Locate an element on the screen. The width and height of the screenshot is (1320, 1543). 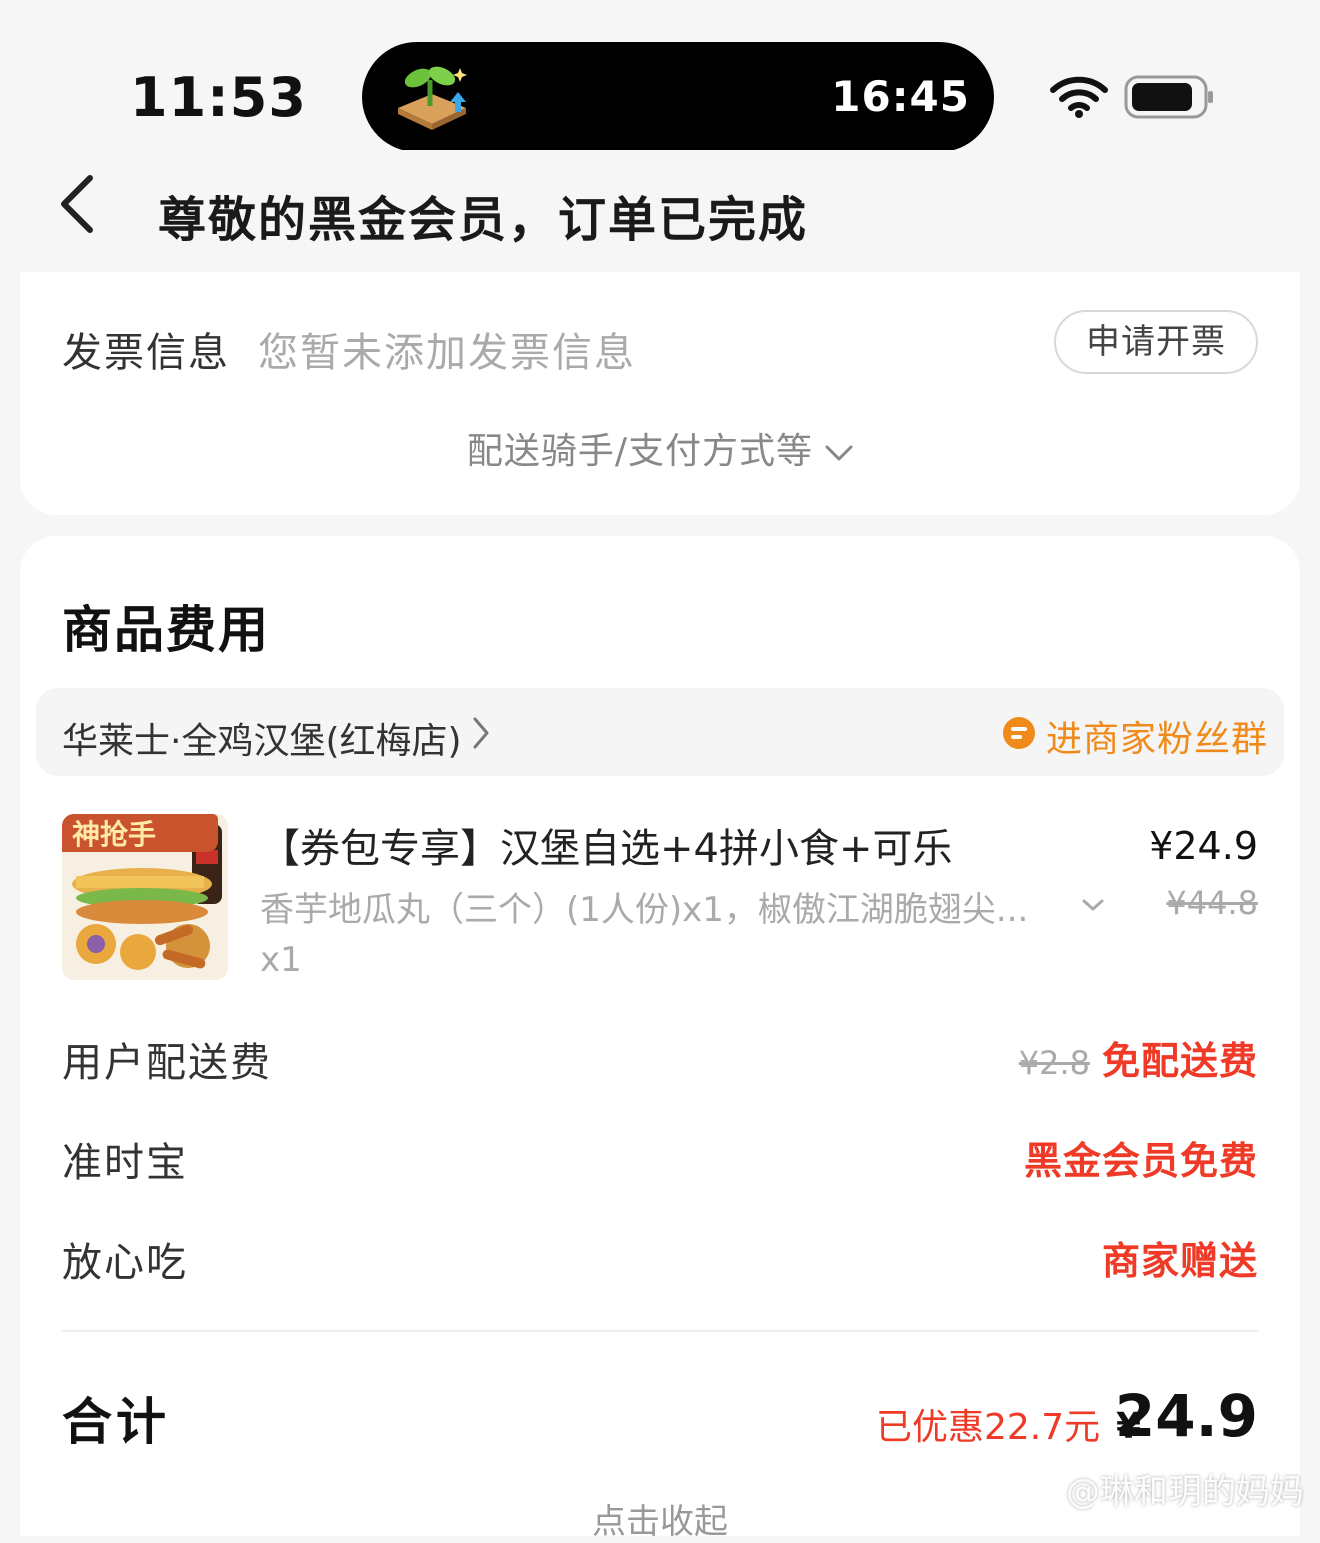
expand-details-label: 配送骑手/支付方式等 is located at coordinates (640, 451).